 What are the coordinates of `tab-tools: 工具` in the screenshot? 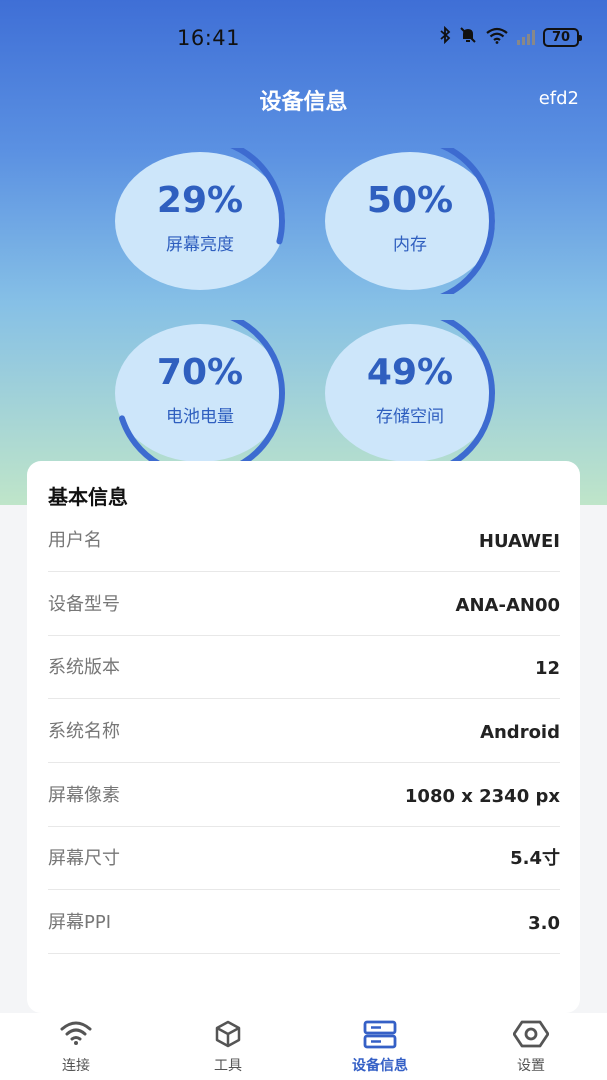 It's located at (228, 1046).